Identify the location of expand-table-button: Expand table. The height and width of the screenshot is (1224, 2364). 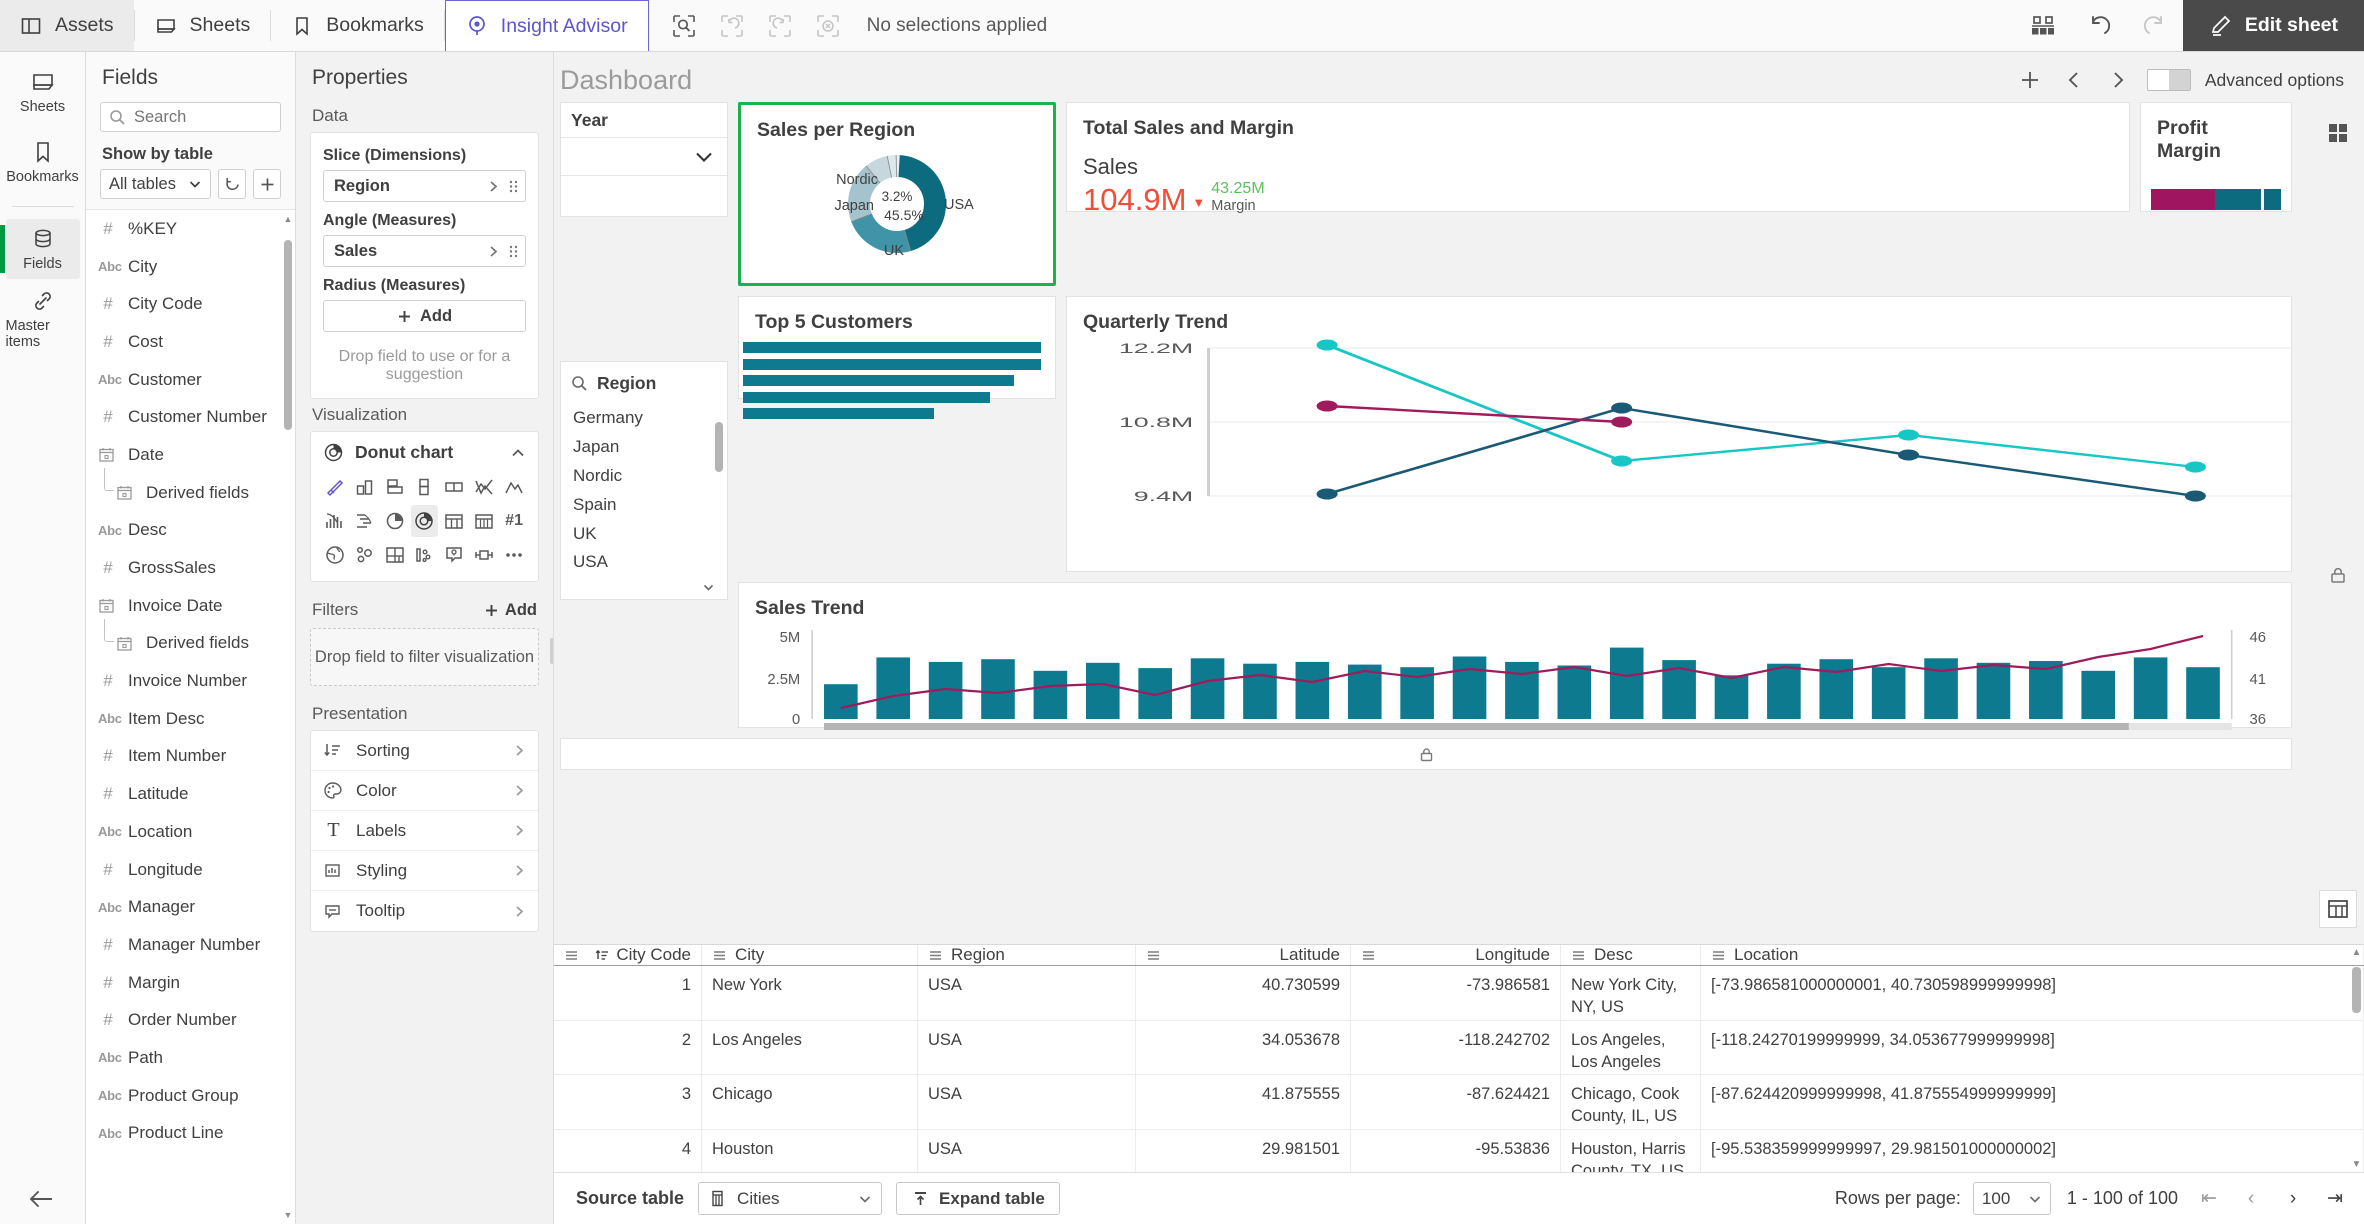
(978, 1198).